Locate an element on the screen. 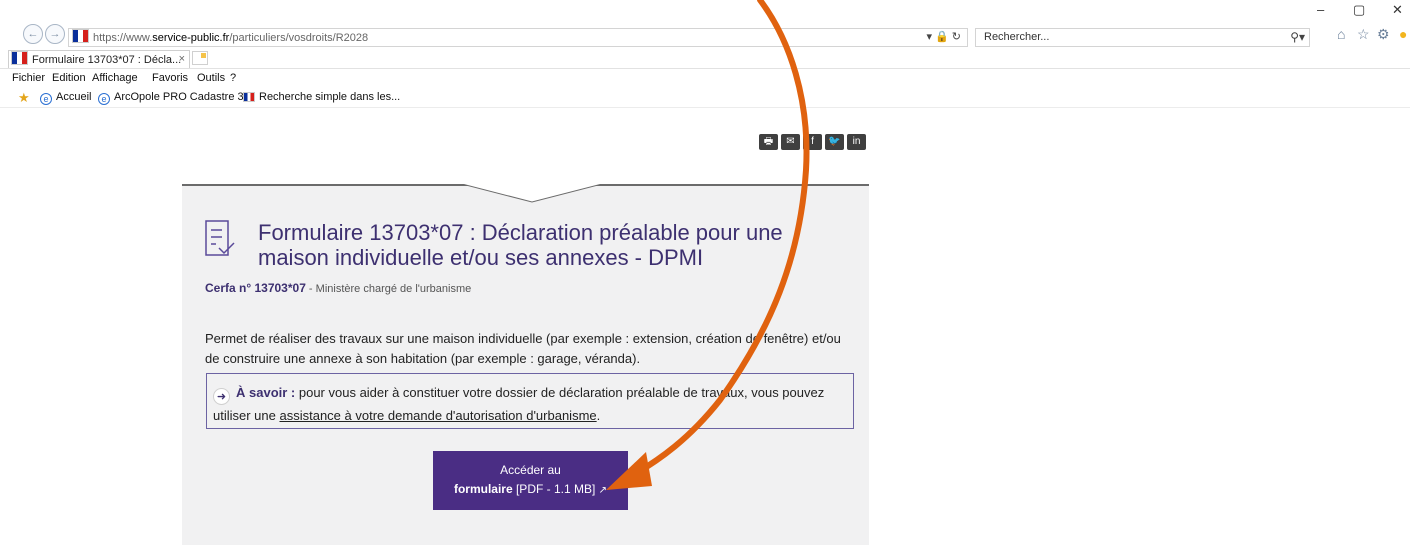 The height and width of the screenshot is (545, 1410). fav-label: Accueil is located at coordinates (74, 97).